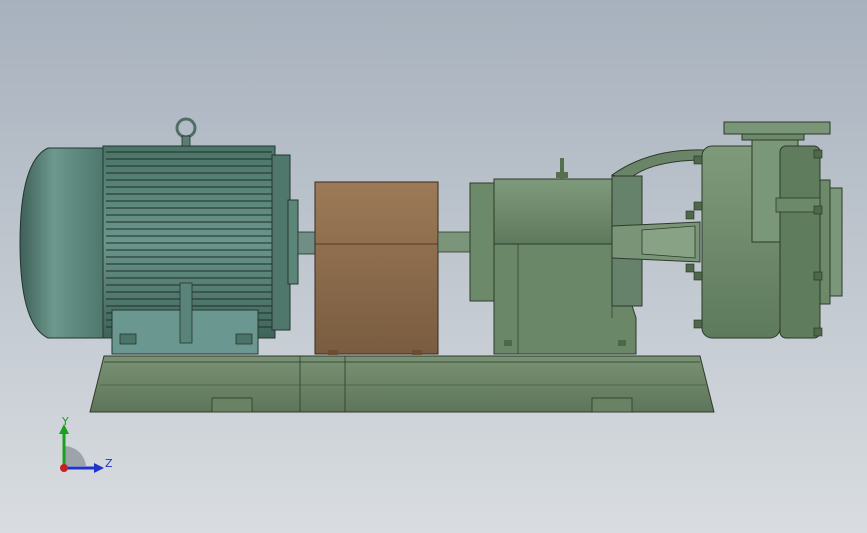 The width and height of the screenshot is (867, 533). Describe the element at coordinates (376, 268) in the screenshot. I see `coupling-guard` at that location.